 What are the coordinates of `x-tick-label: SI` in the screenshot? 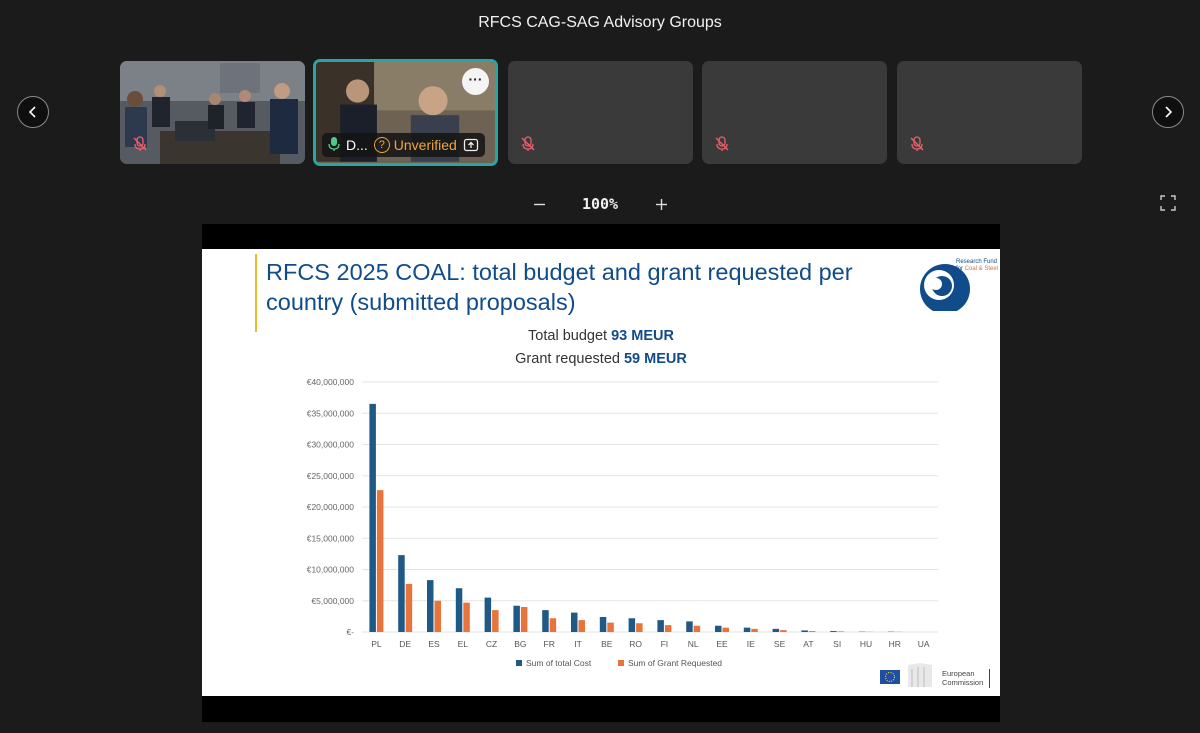 It's located at (837, 644).